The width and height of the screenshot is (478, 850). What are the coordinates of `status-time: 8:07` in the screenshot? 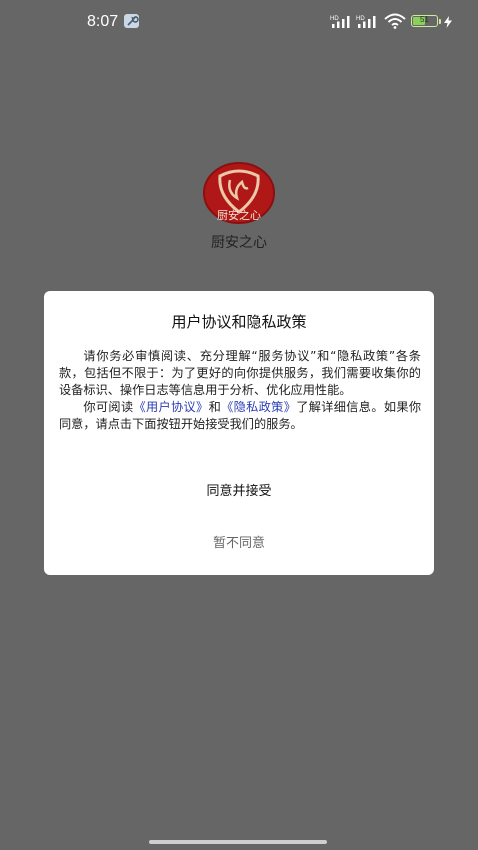 It's located at (103, 21).